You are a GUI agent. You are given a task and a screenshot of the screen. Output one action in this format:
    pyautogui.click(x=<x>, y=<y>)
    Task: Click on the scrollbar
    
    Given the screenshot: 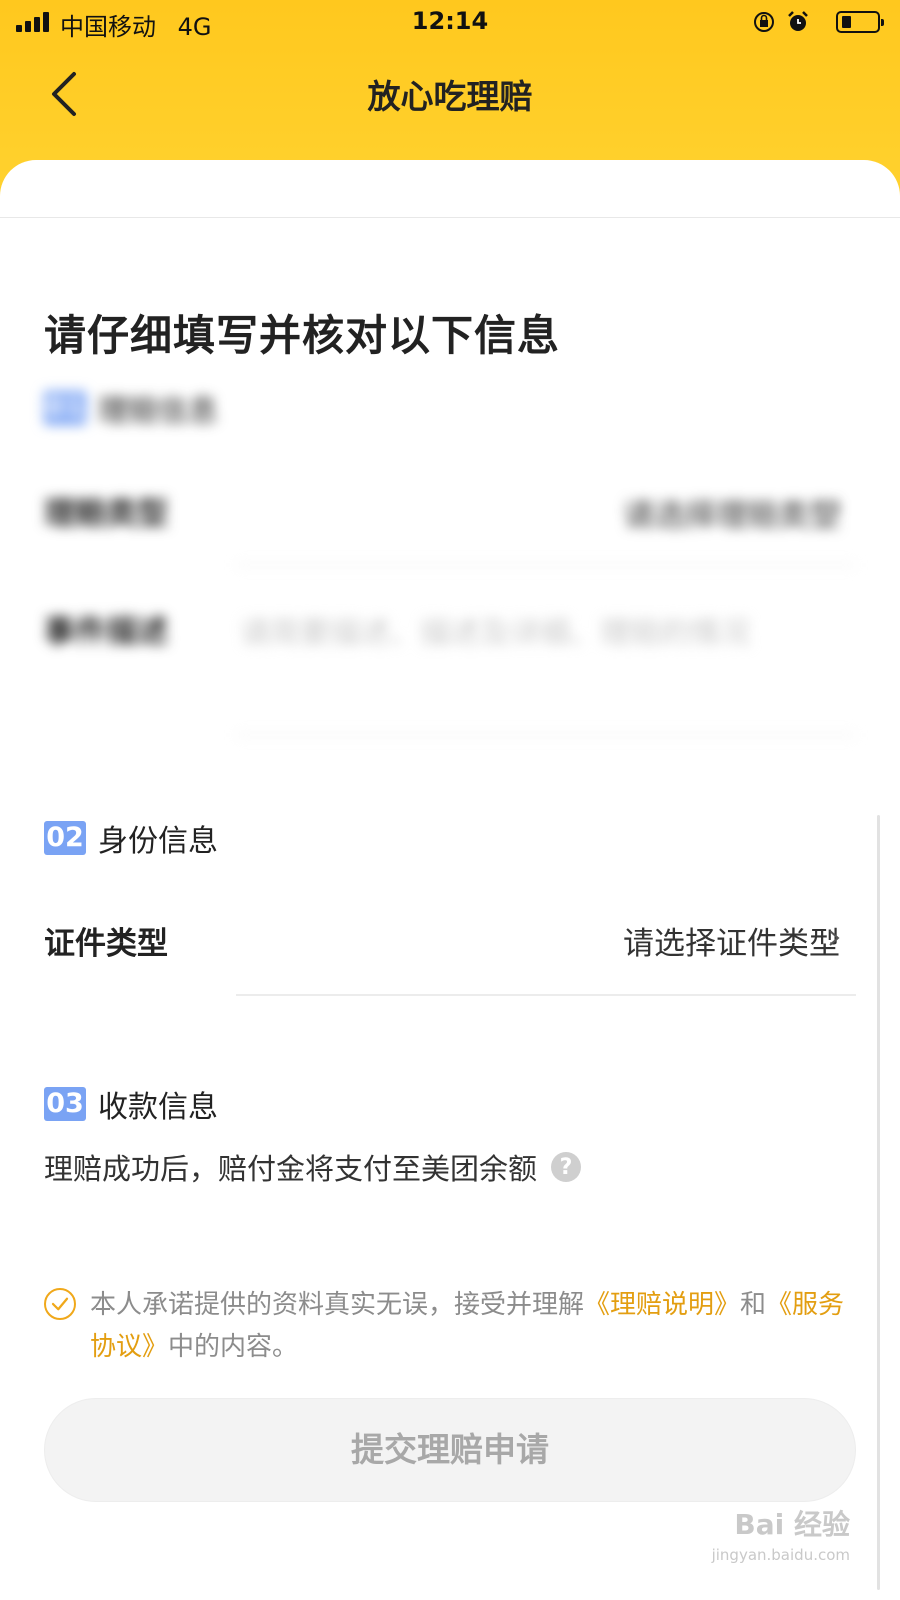 What is the action you would take?
    pyautogui.click(x=878, y=1202)
    